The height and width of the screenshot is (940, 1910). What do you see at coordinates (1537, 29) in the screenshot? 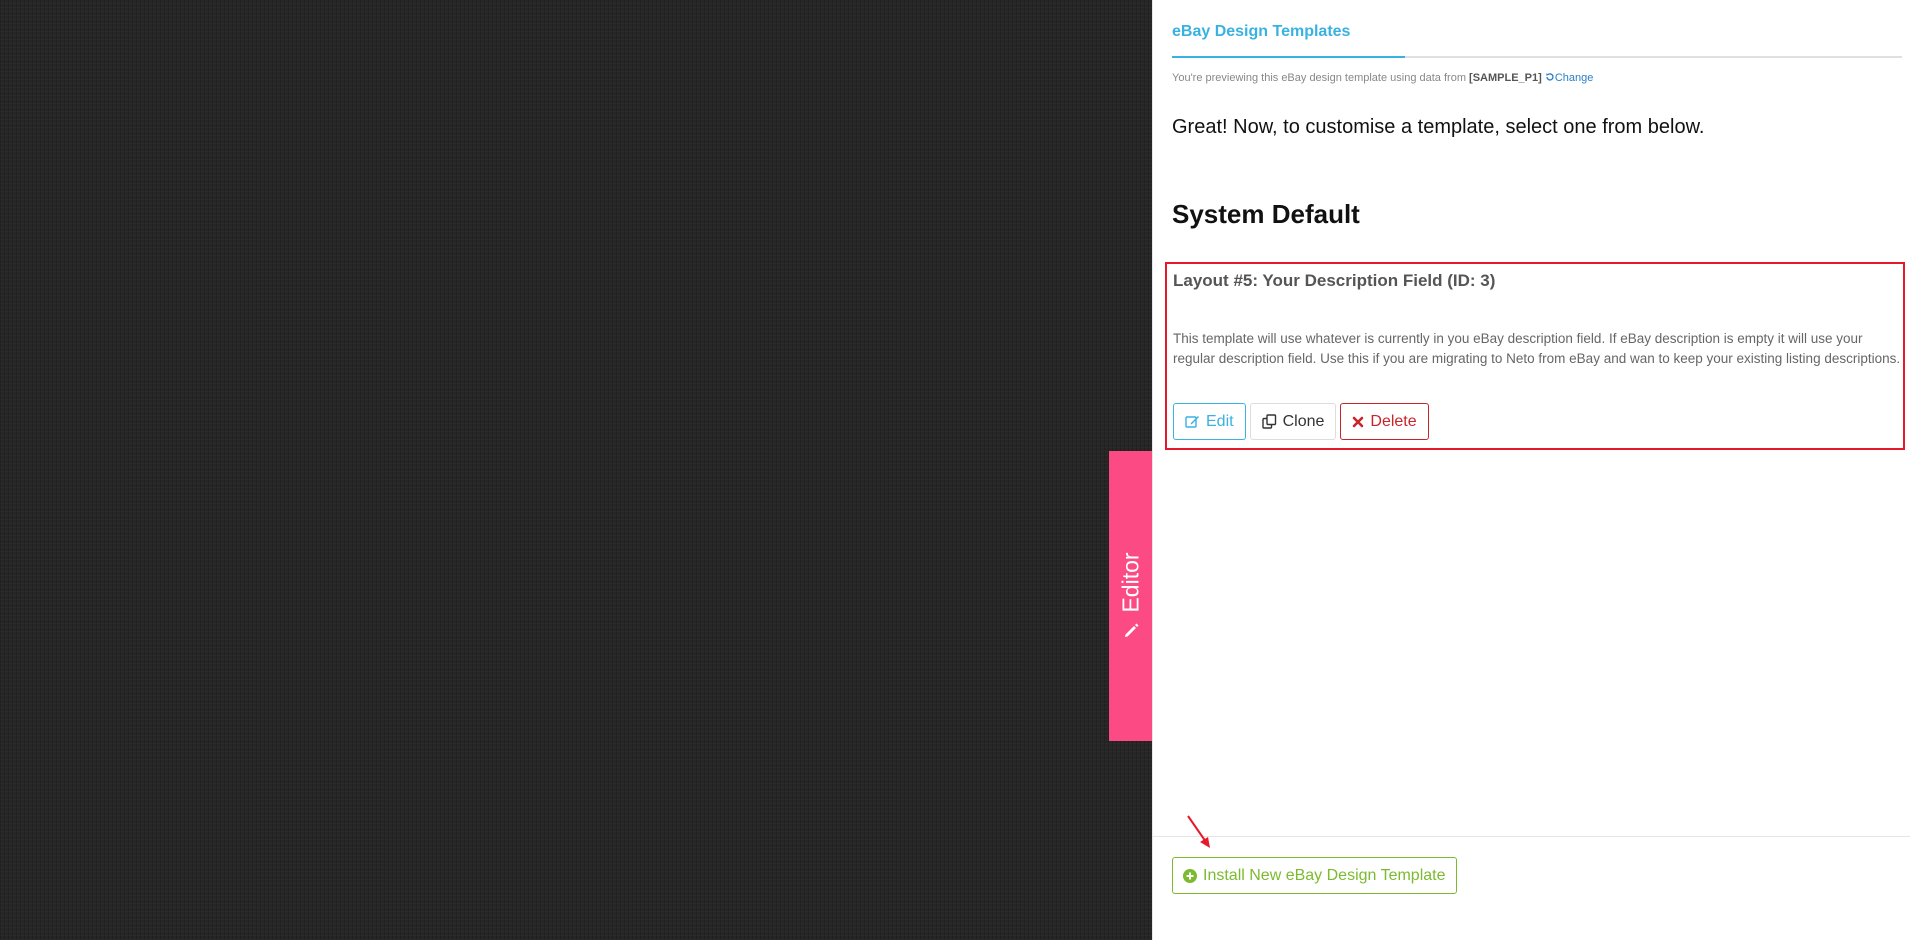
I see `panel-header: eBay Design Templates` at bounding box center [1537, 29].